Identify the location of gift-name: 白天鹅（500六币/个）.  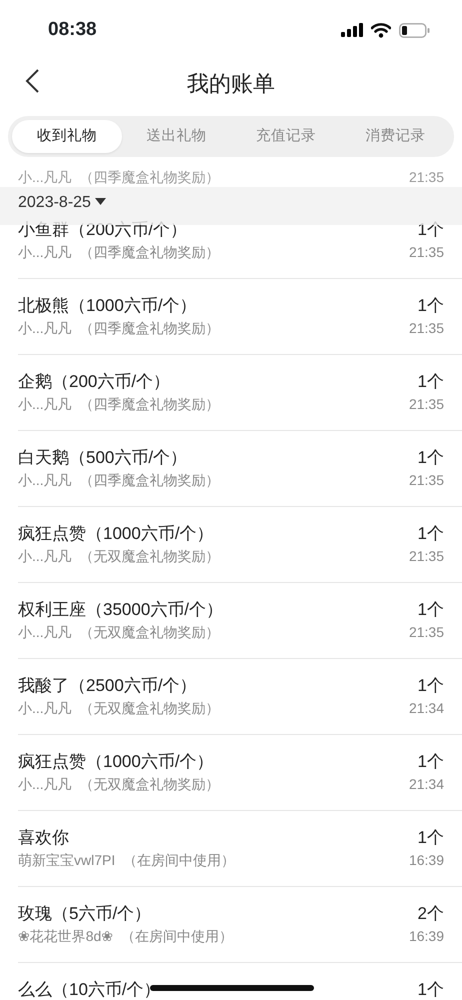
(103, 458).